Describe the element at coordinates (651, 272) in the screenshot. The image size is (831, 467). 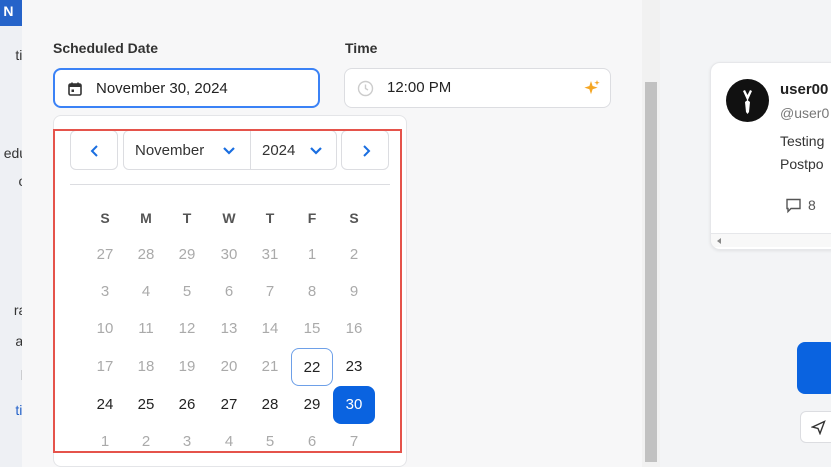
I see `panel-scrollbar-thumb` at that location.